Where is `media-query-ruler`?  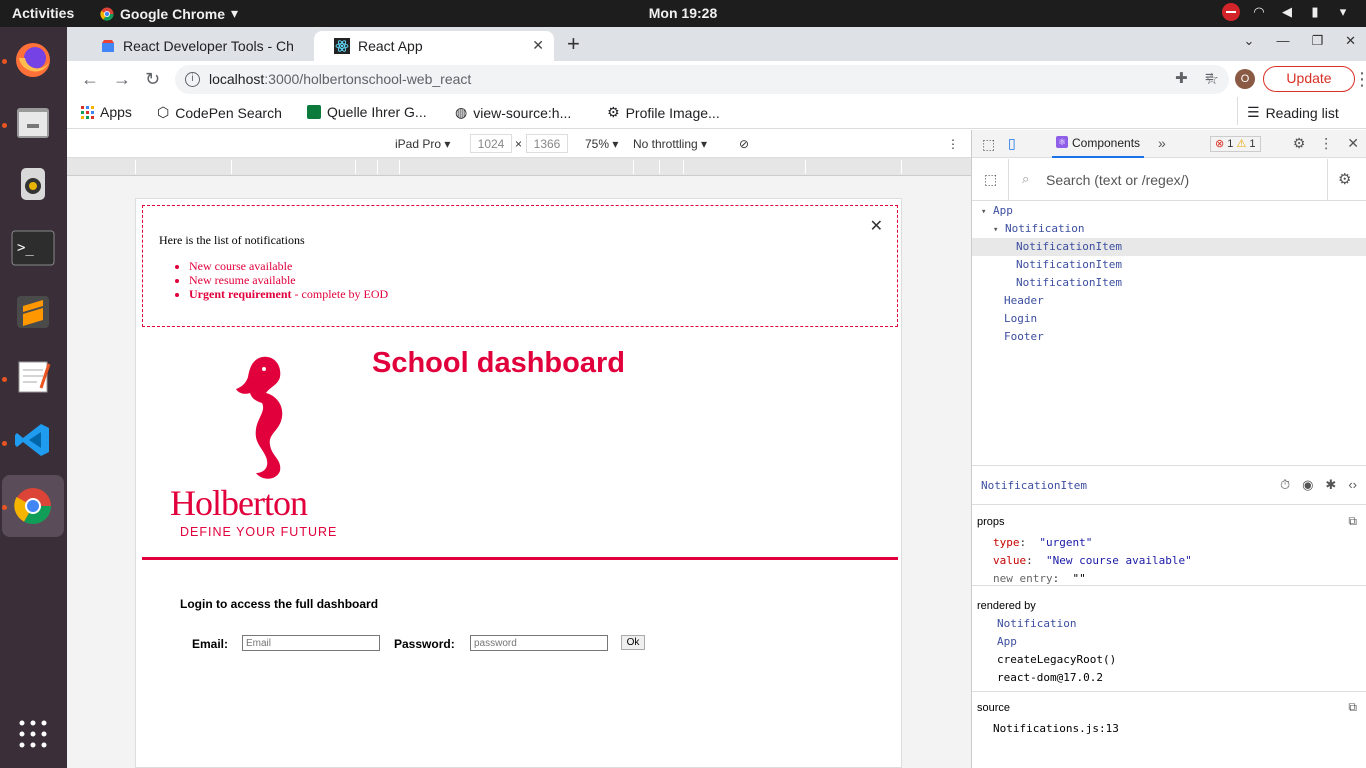 media-query-ruler is located at coordinates (519, 167).